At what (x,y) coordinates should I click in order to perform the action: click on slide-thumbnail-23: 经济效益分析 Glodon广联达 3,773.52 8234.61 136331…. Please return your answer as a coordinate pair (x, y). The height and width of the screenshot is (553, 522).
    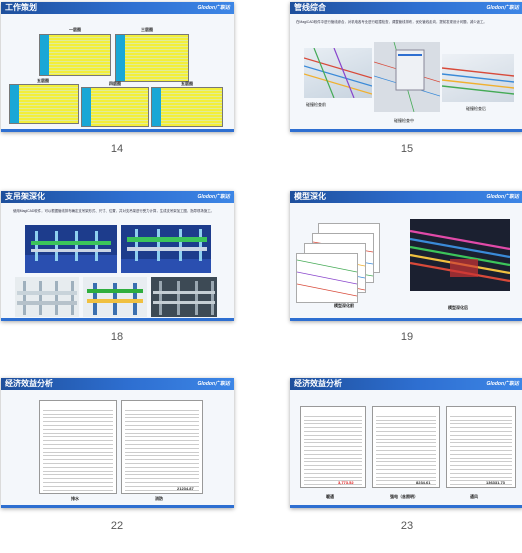
    Looking at the image, I should click on (406, 443).